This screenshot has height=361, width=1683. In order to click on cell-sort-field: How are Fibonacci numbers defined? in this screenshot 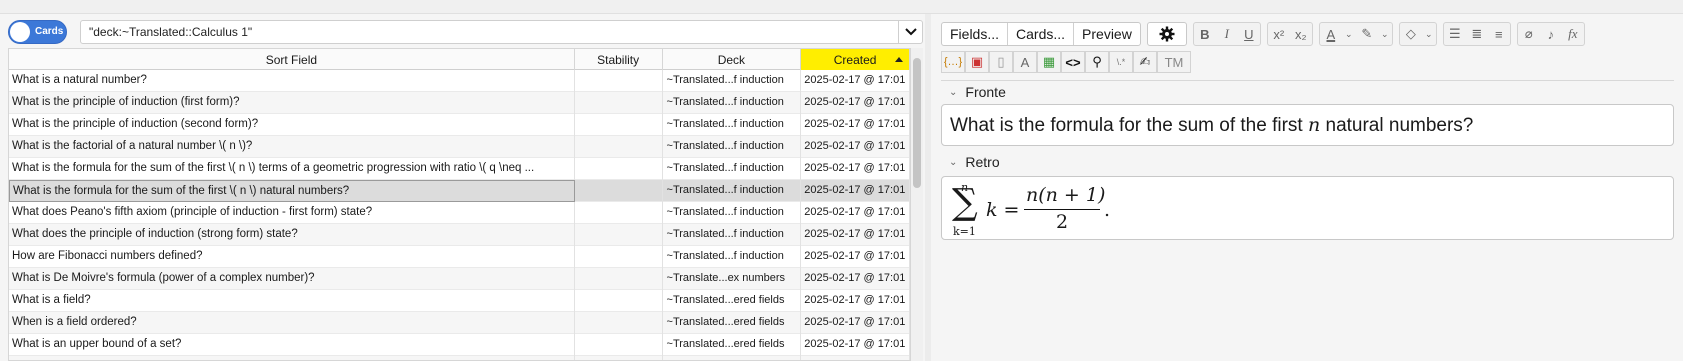, I will do `click(292, 257)`.